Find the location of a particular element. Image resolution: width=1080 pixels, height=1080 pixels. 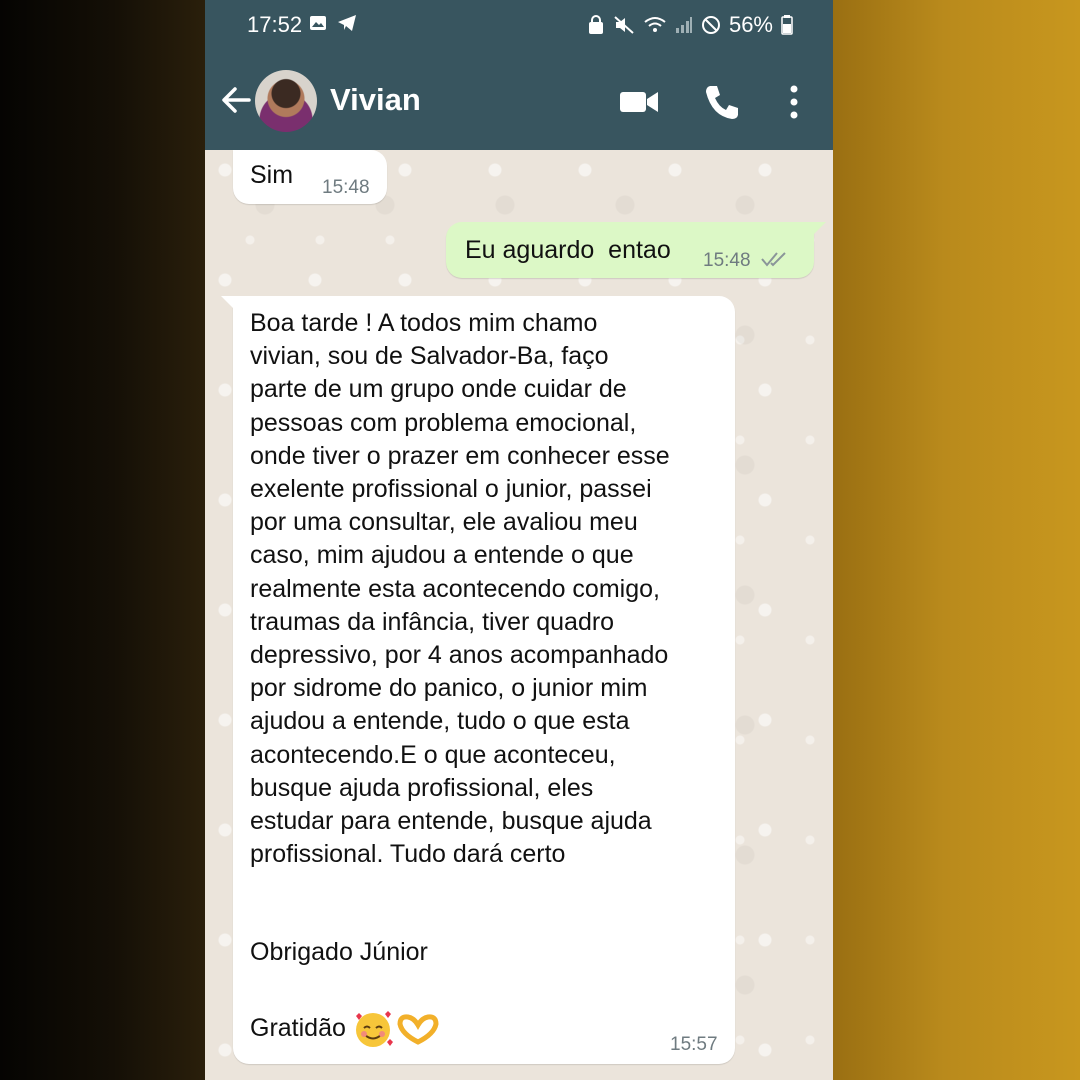

battery-icon is located at coordinates (787, 25).